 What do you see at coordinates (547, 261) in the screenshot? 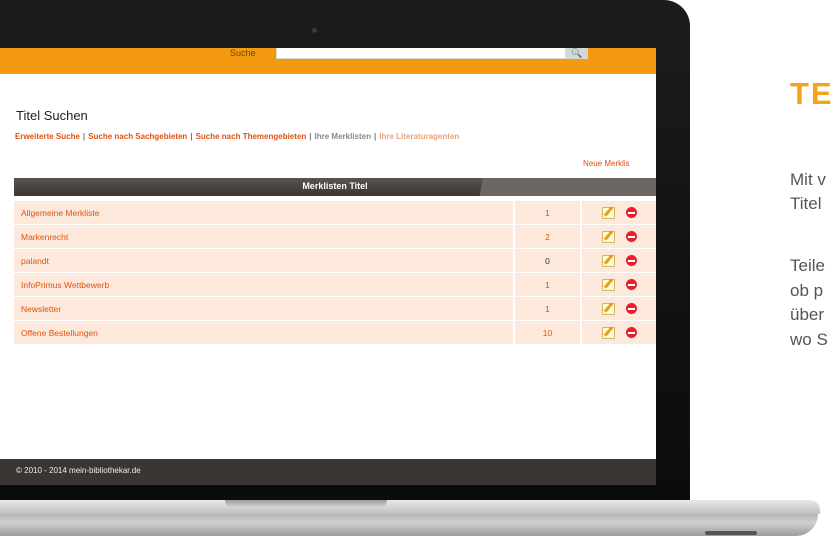
I see `list-count: 0` at bounding box center [547, 261].